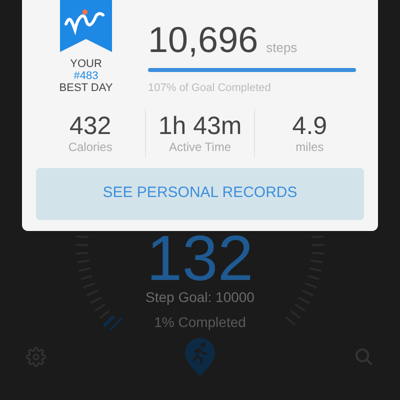  Describe the element at coordinates (203, 40) in the screenshot. I see `steps-value: 10,696` at that location.